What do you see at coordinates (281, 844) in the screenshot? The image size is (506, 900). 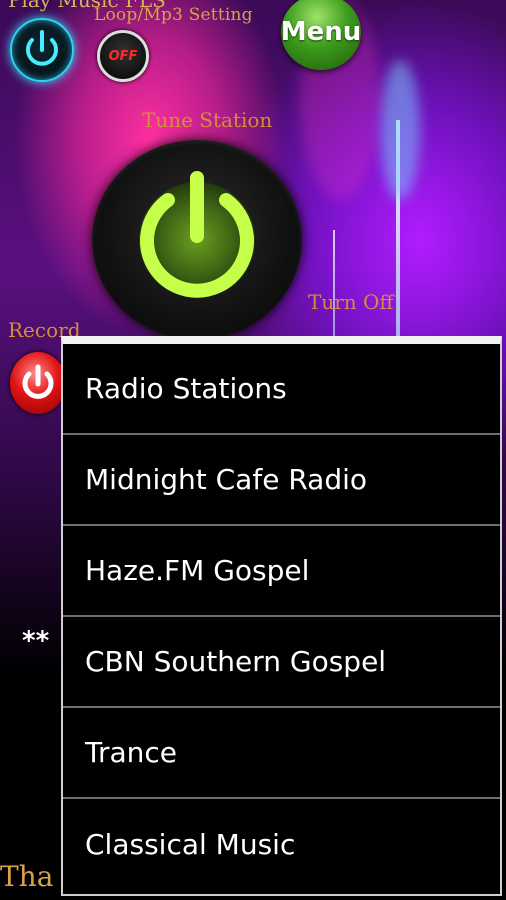 I see `menu-item-classical-music: Classical Music` at bounding box center [281, 844].